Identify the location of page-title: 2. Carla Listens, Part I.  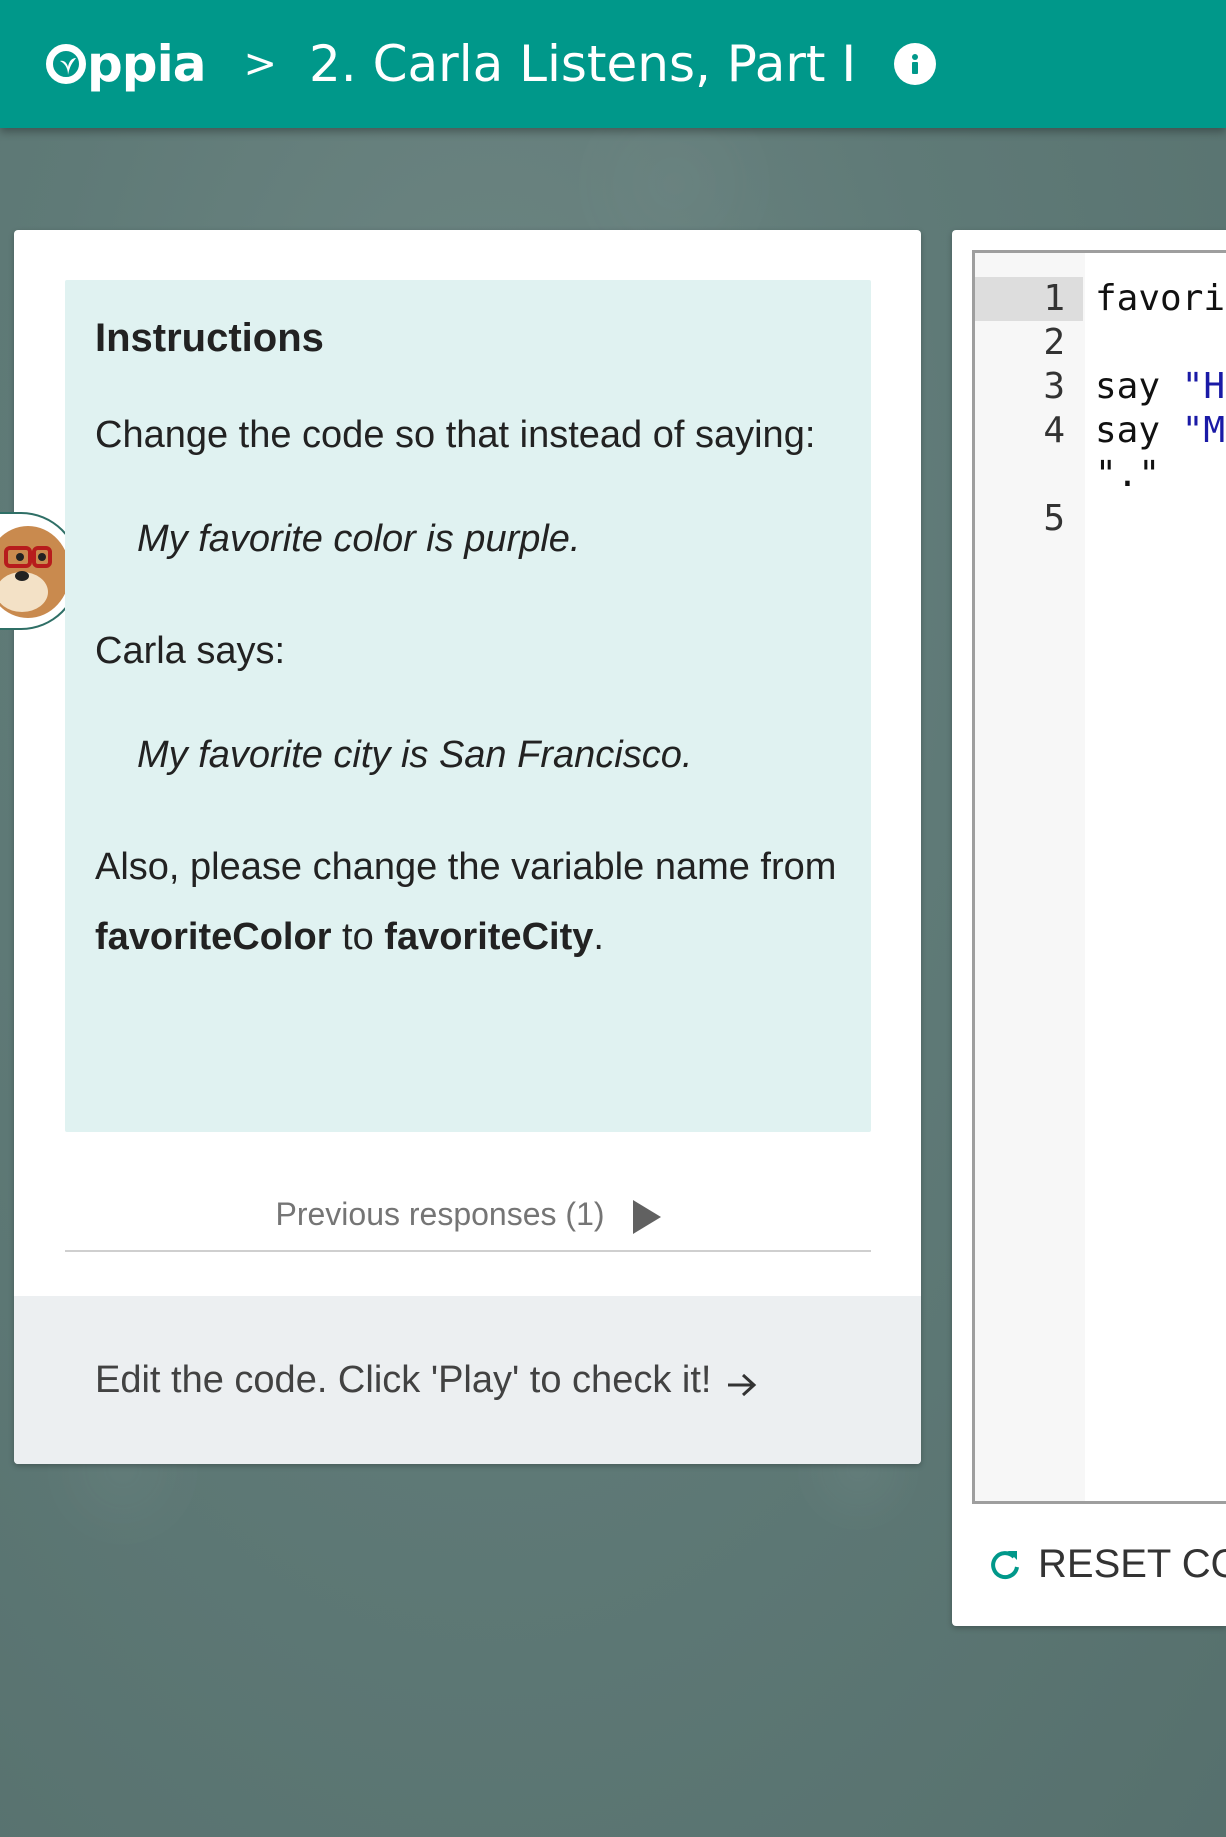
(582, 64).